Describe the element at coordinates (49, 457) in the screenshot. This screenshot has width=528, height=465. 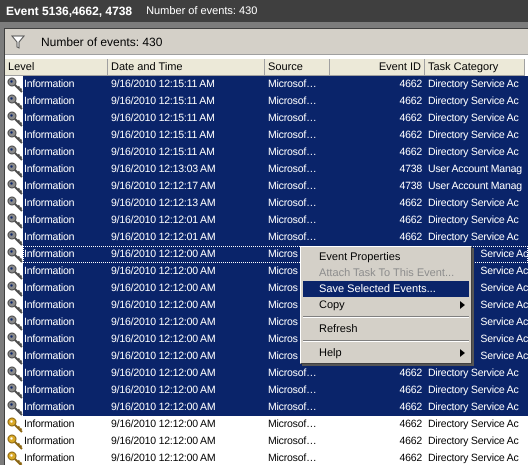
I see `level-cell: Information` at that location.